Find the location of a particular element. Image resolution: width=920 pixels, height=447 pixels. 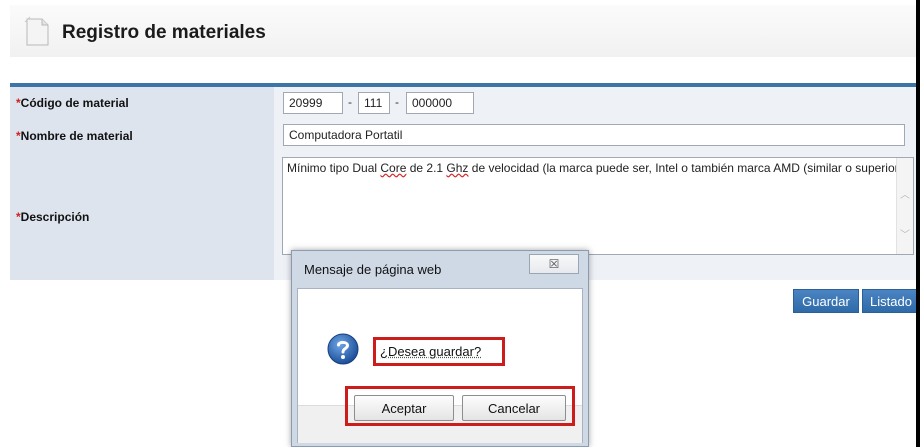

listado-button: Listado is located at coordinates (889, 301).